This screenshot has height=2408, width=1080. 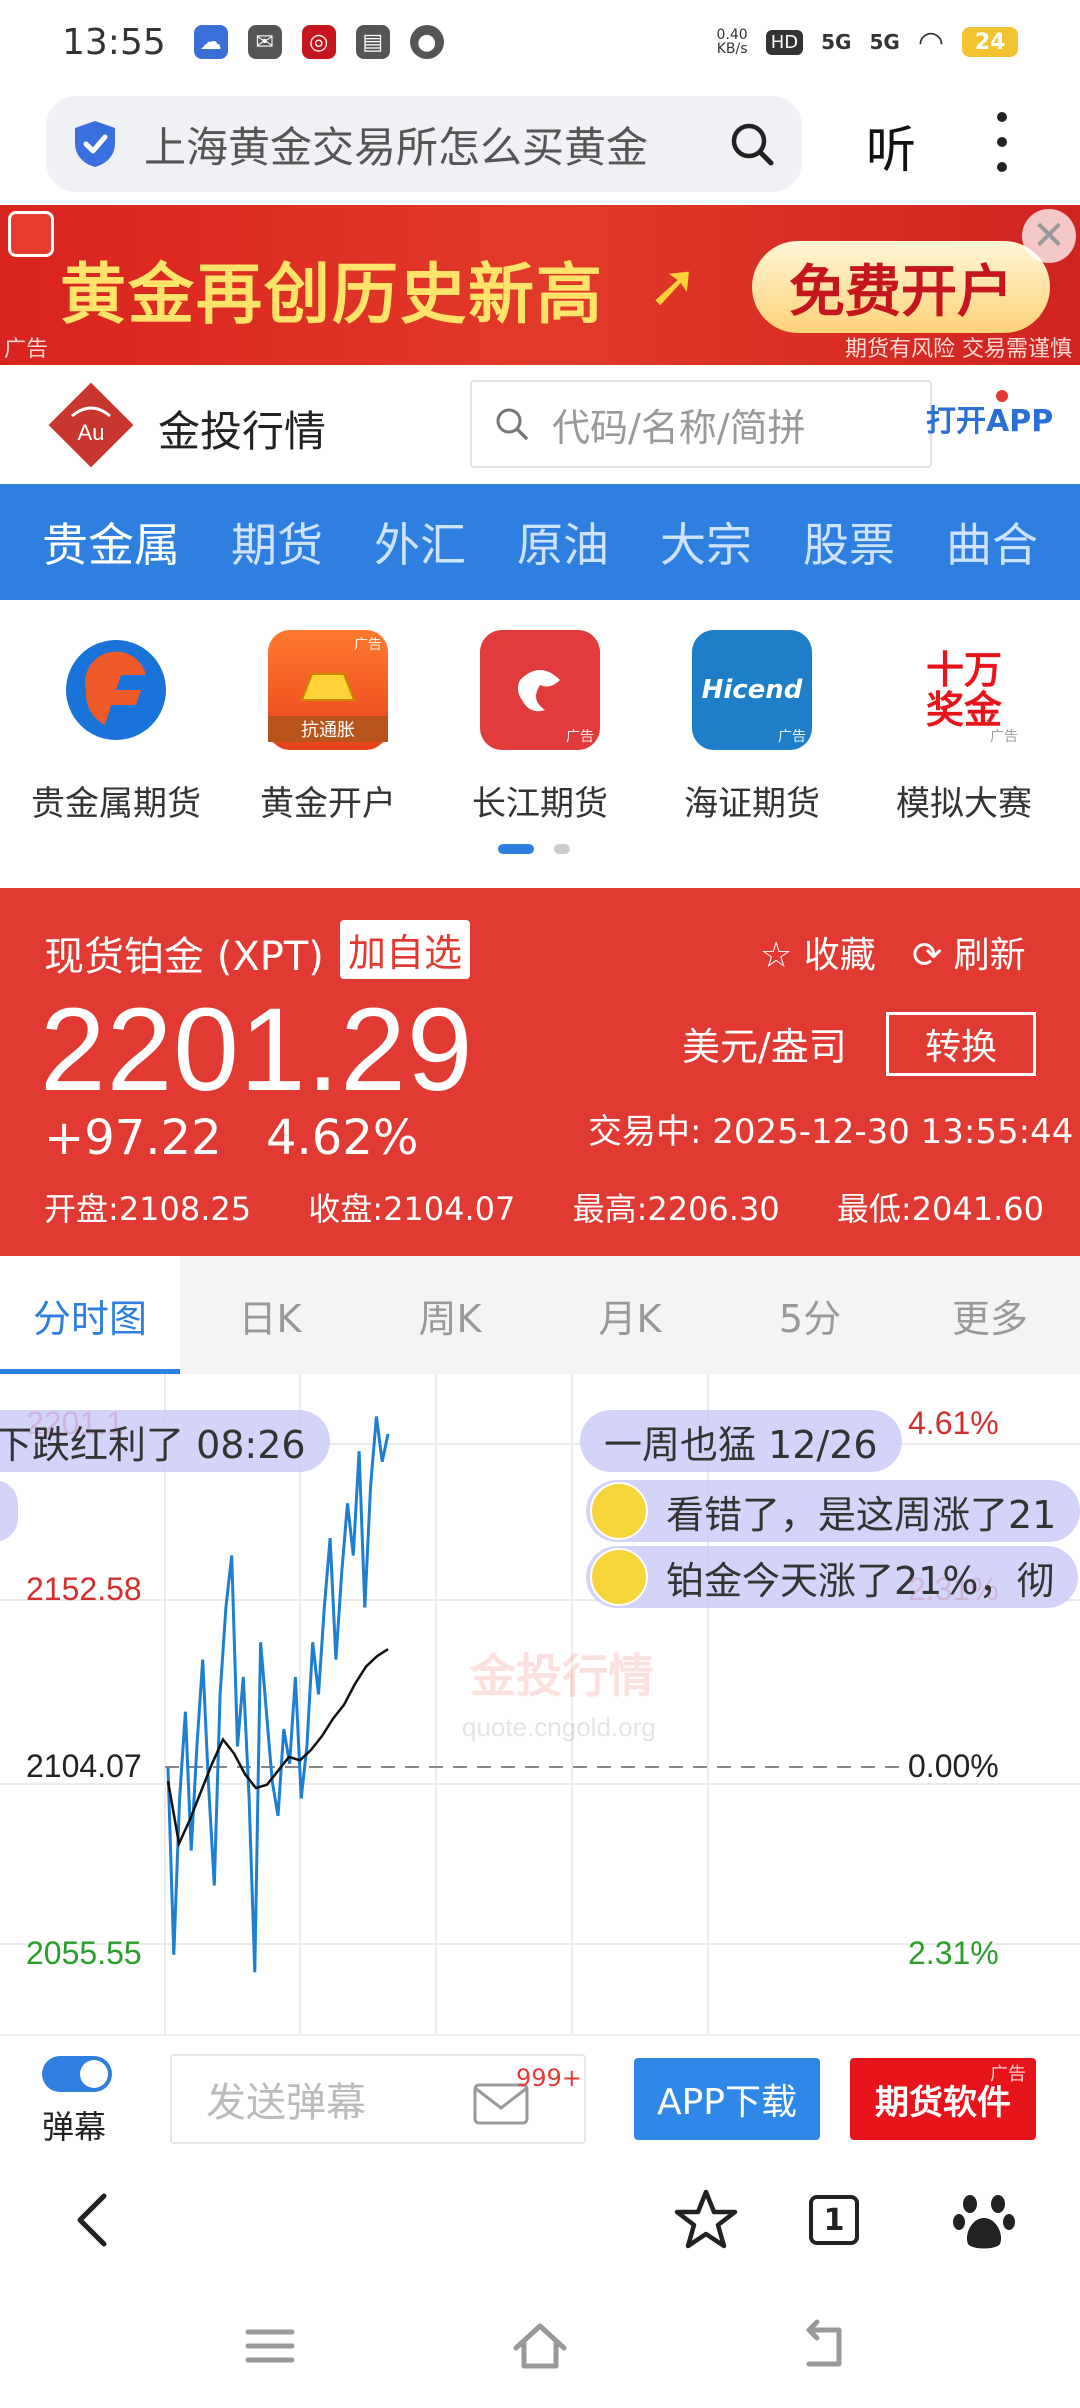 I want to click on danmu-bubble: 铂金今天涨了21%，彻, so click(x=832, y=1577).